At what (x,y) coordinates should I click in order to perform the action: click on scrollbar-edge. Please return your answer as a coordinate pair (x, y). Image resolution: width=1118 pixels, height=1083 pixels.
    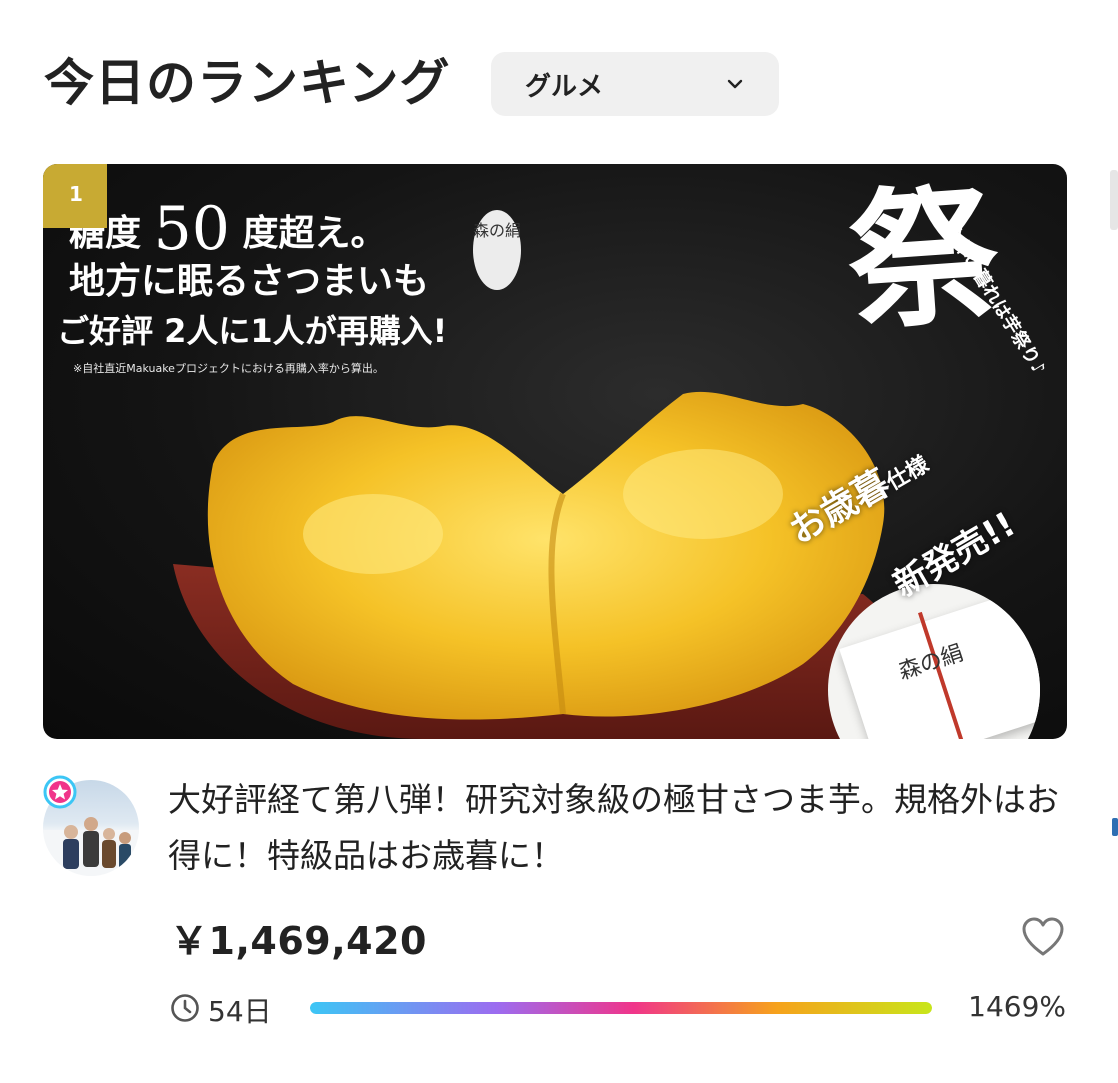
    Looking at the image, I should click on (1114, 200).